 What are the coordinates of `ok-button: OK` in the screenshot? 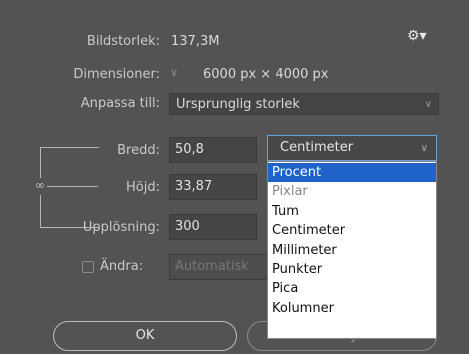 It's located at (145, 336).